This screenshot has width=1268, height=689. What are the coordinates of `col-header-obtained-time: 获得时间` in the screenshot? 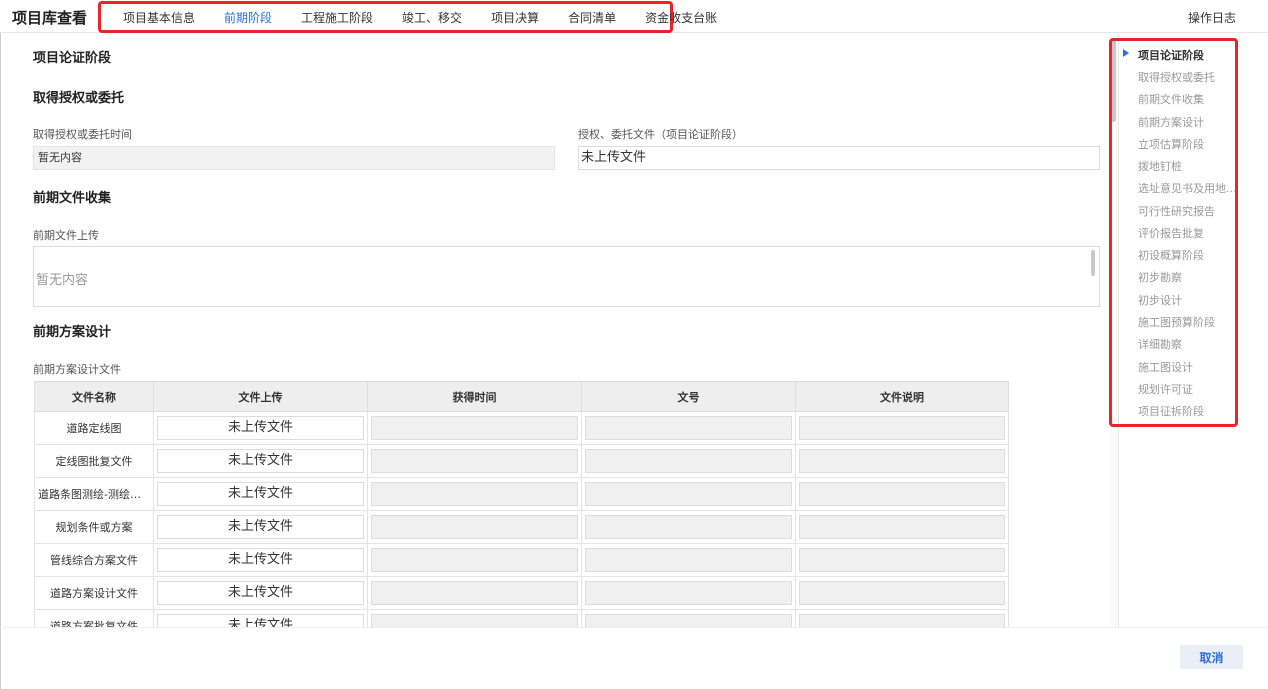 It's located at (474, 396).